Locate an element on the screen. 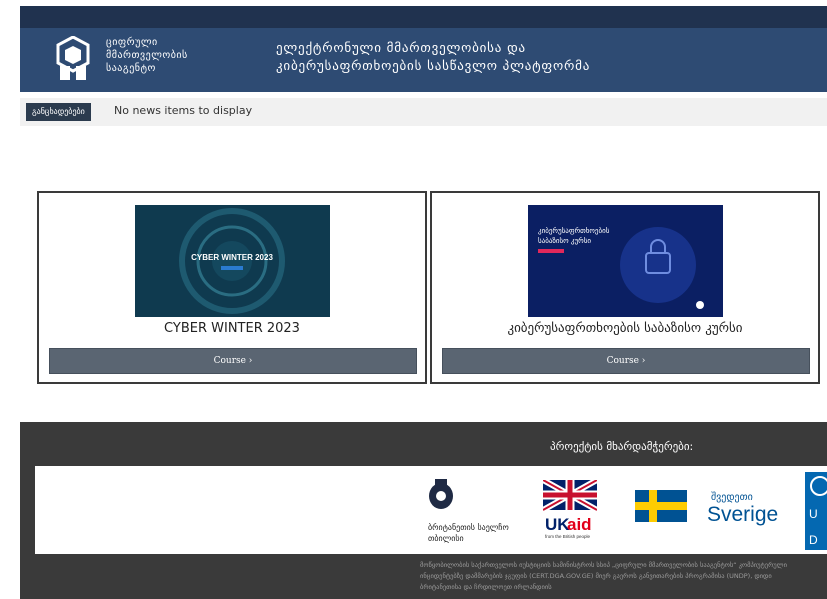 Image resolution: width=827 pixels, height=599 pixels. news-text: No news items to display is located at coordinates (183, 110).